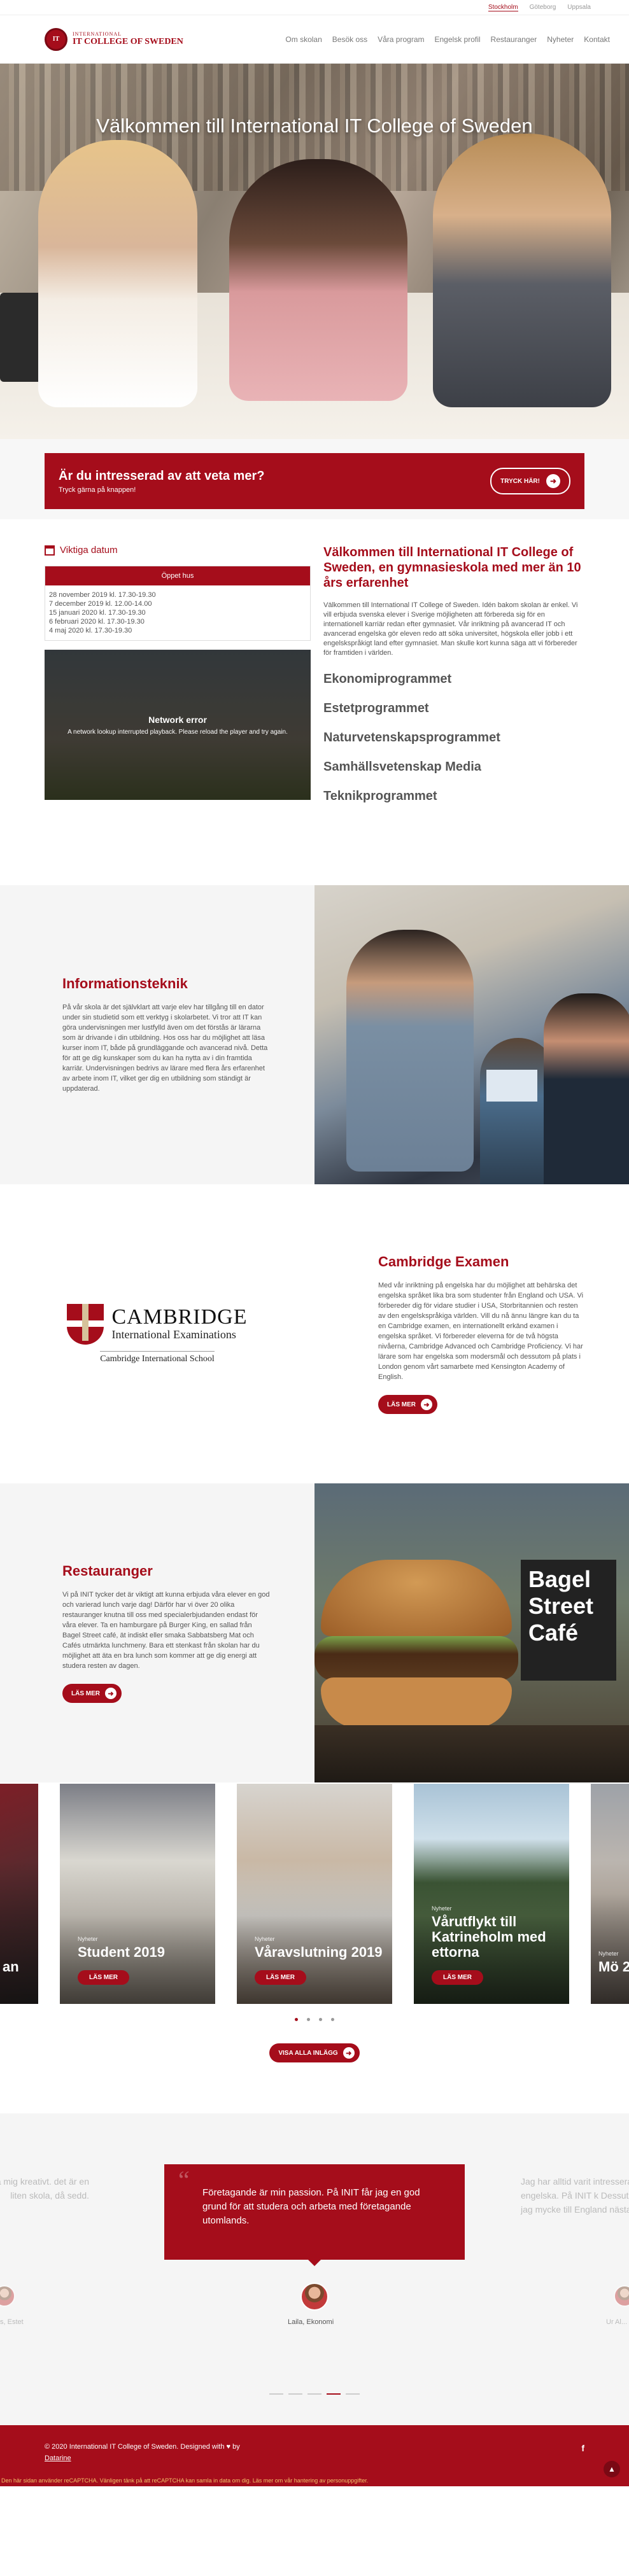 This screenshot has width=629, height=2576. I want to click on cta-button-label: TRYCK HÄR!, so click(520, 481).